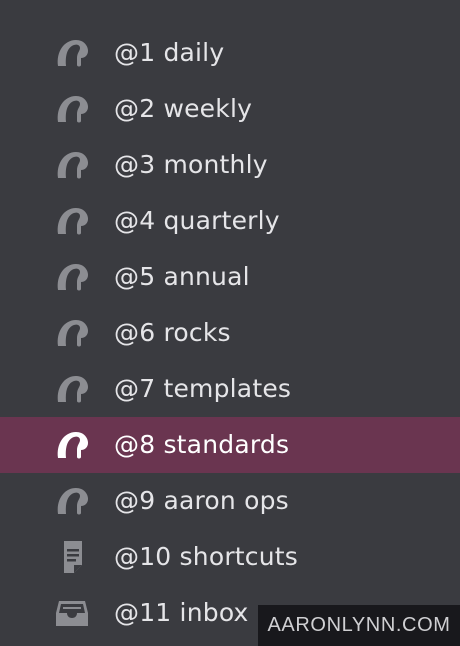 This screenshot has width=460, height=646. What do you see at coordinates (183, 108) in the screenshot?
I see `sidebar-item-label: @2 weekly` at bounding box center [183, 108].